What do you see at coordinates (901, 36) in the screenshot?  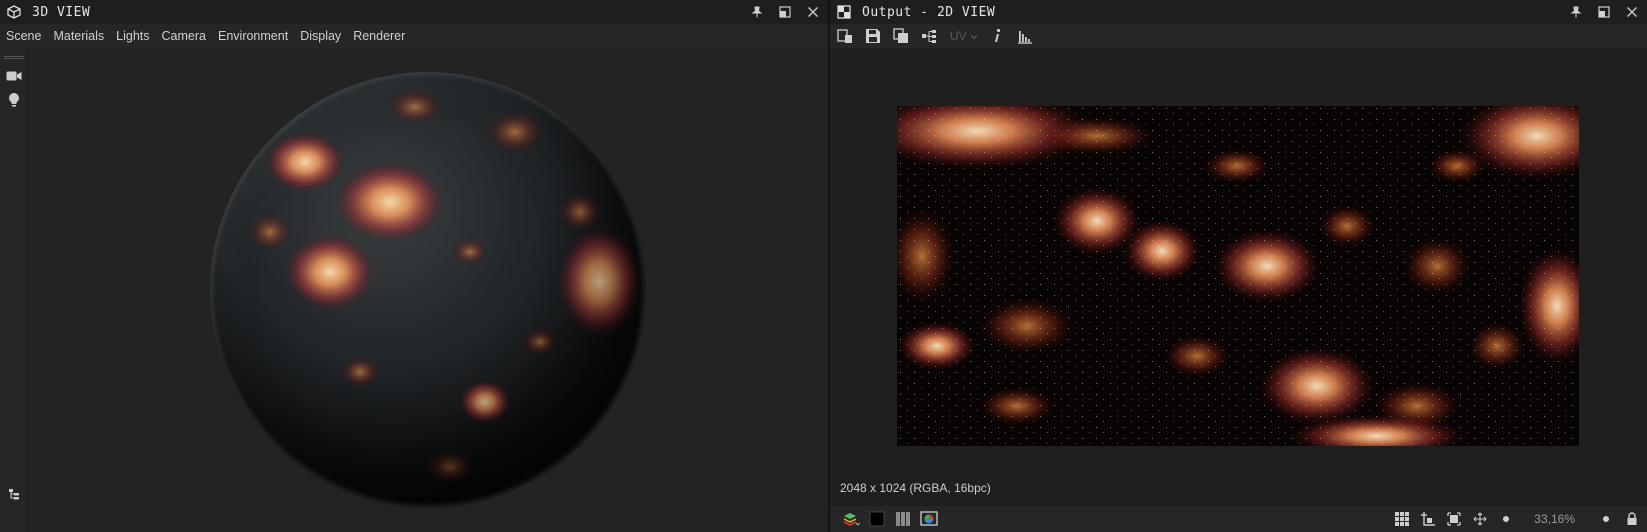 I see `copy-icon` at bounding box center [901, 36].